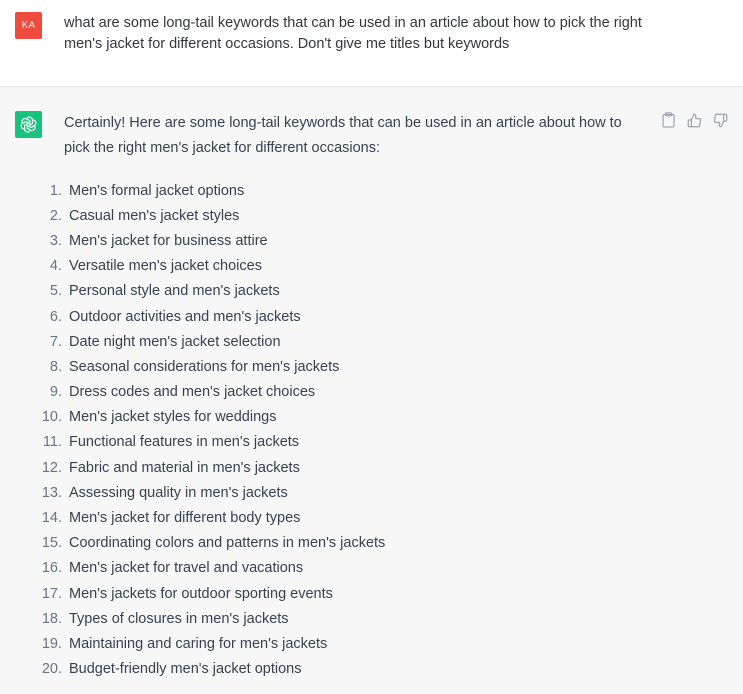 The image size is (743, 694). I want to click on list-item: 4. Versatile men's jacket choices, so click(207, 266).